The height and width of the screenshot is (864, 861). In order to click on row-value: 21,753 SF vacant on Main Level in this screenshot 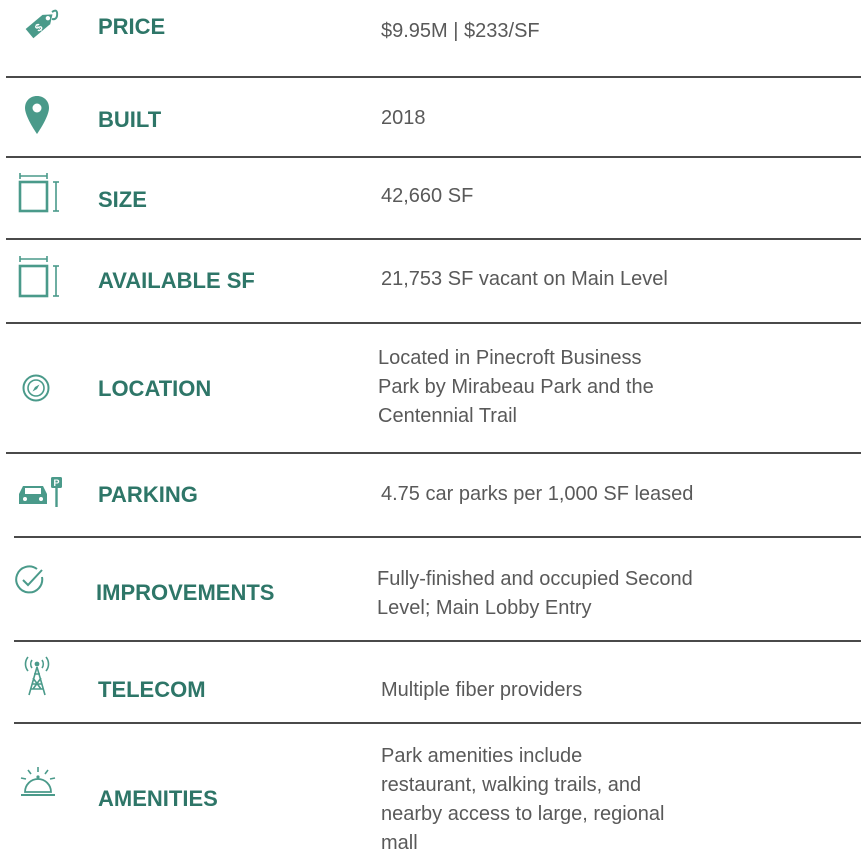, I will do `click(524, 279)`.